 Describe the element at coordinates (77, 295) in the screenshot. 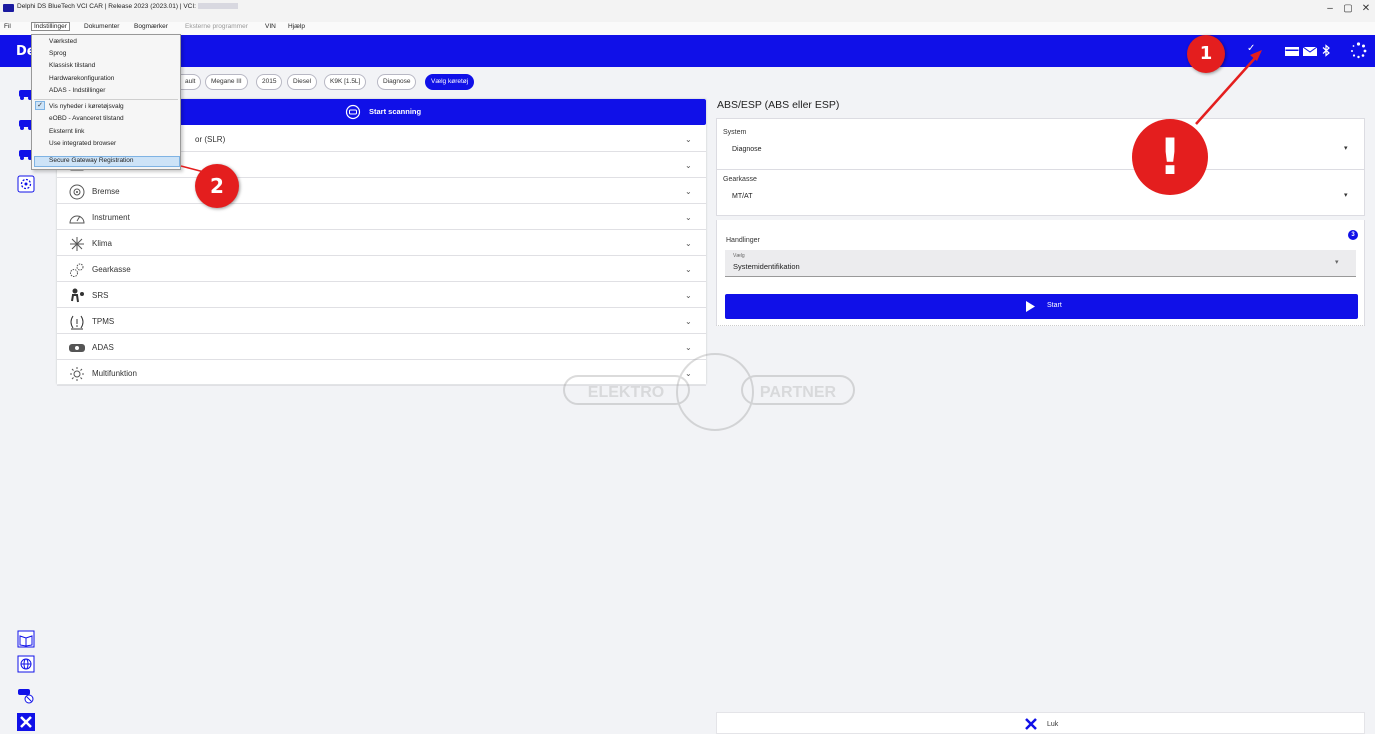

I see `airbag-icon` at that location.